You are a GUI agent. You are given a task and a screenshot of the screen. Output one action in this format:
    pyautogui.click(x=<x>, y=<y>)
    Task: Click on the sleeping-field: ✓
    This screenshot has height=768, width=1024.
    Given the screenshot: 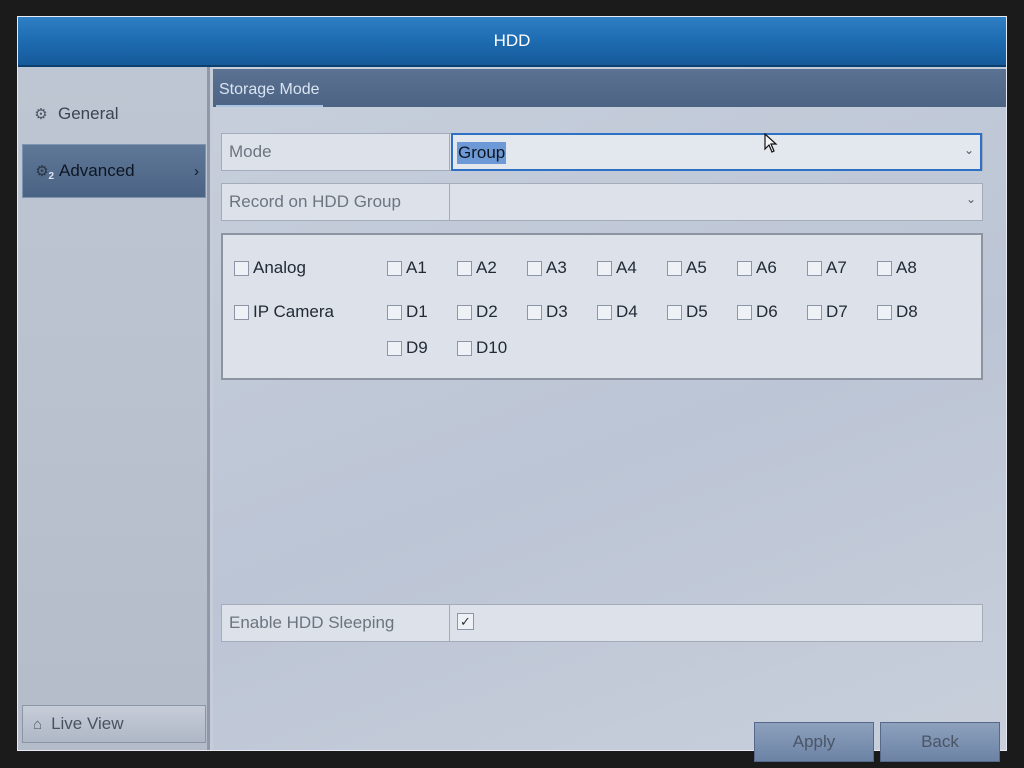 What is the action you would take?
    pyautogui.click(x=716, y=623)
    